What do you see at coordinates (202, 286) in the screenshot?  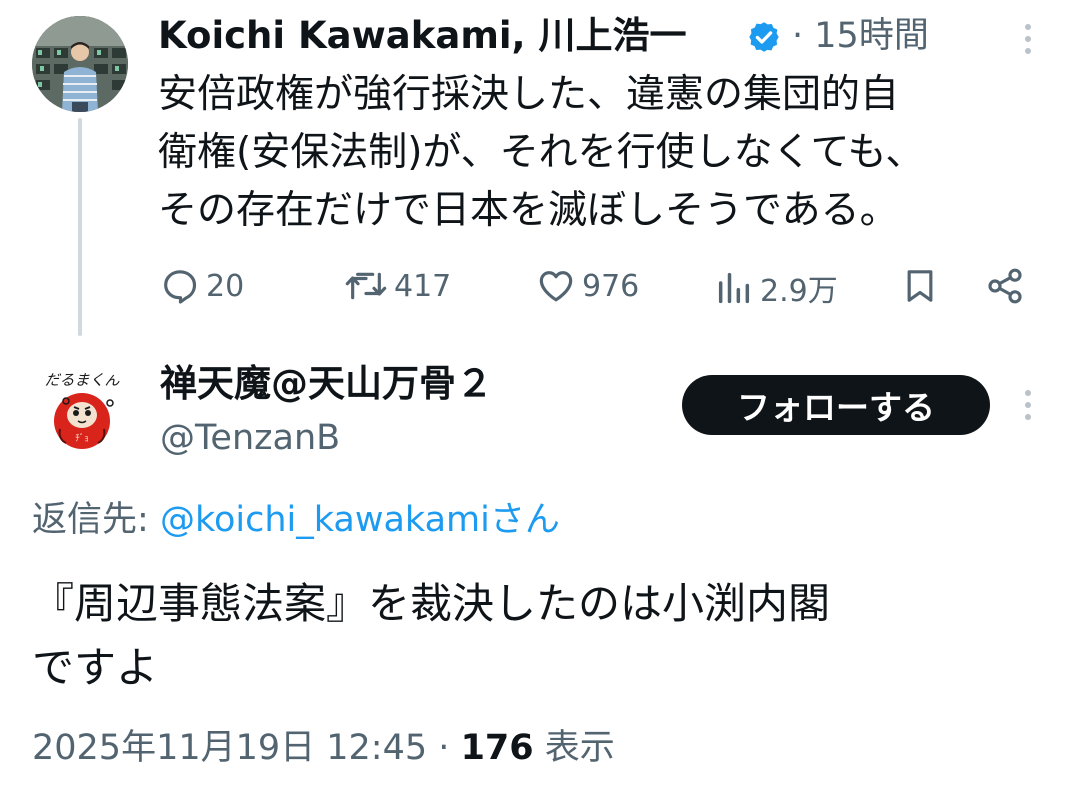 I see `reply-button: 20` at bounding box center [202, 286].